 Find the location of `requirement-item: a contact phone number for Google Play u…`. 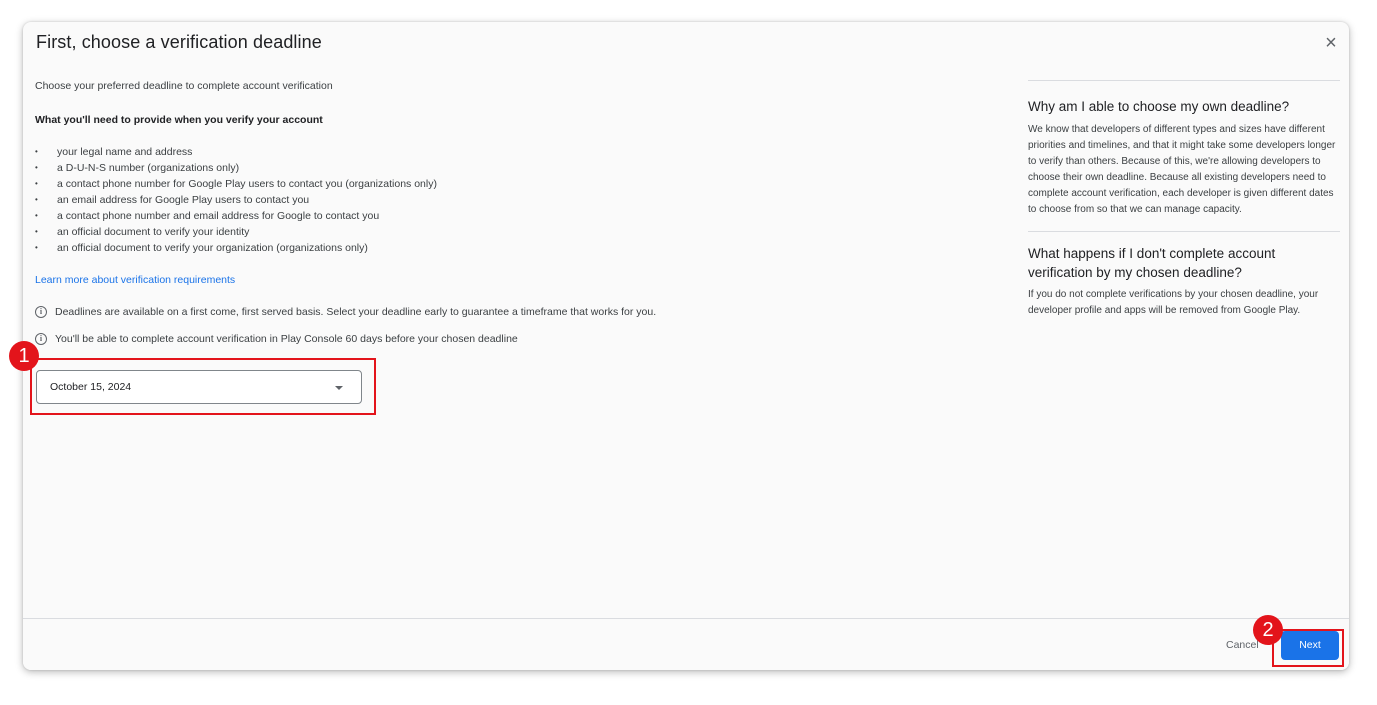

requirement-item: a contact phone number for Google Play u… is located at coordinates (515, 184).